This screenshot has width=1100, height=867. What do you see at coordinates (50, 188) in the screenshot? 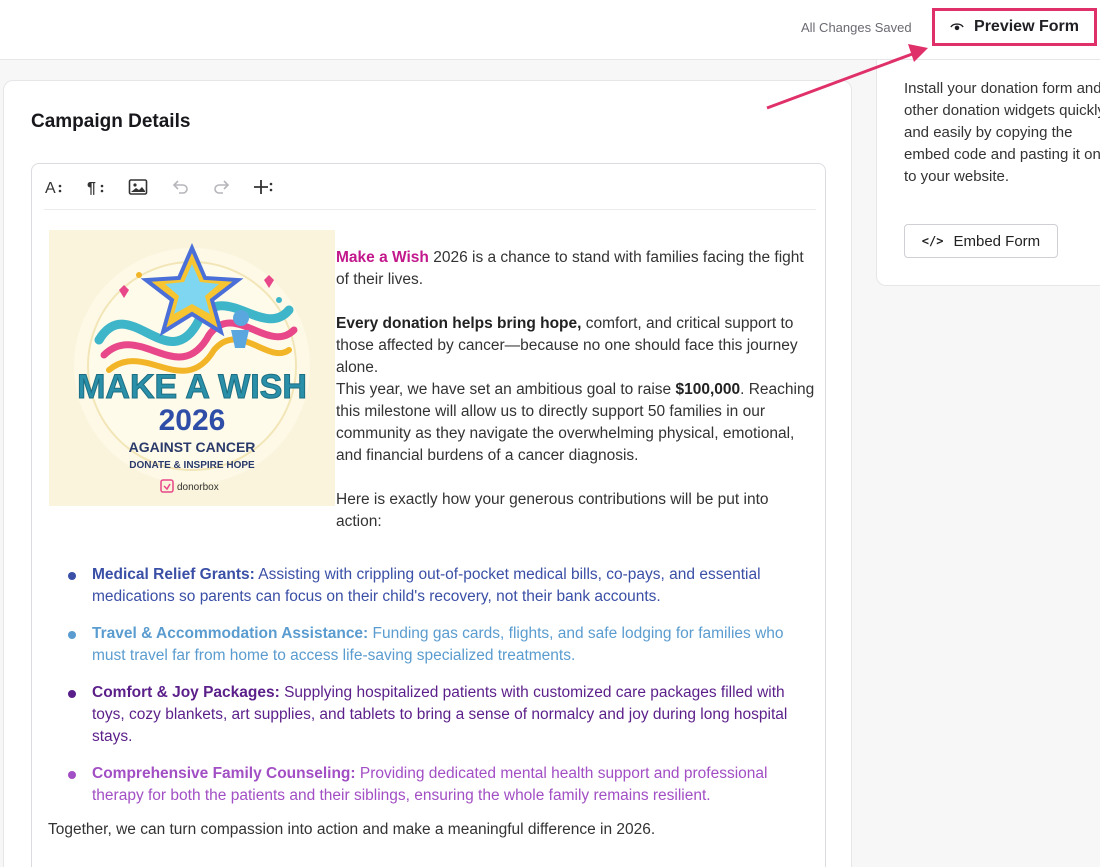
I see `svg-text: A` at bounding box center [50, 188].